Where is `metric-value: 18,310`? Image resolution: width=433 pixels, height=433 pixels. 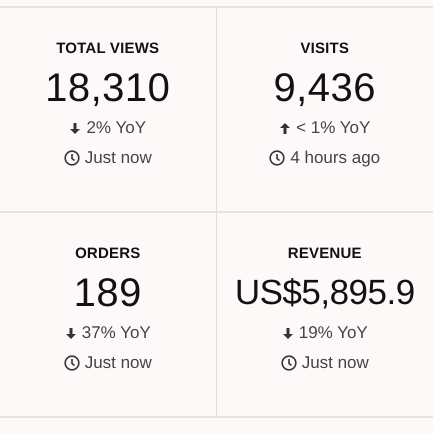 metric-value: 18,310 is located at coordinates (107, 88).